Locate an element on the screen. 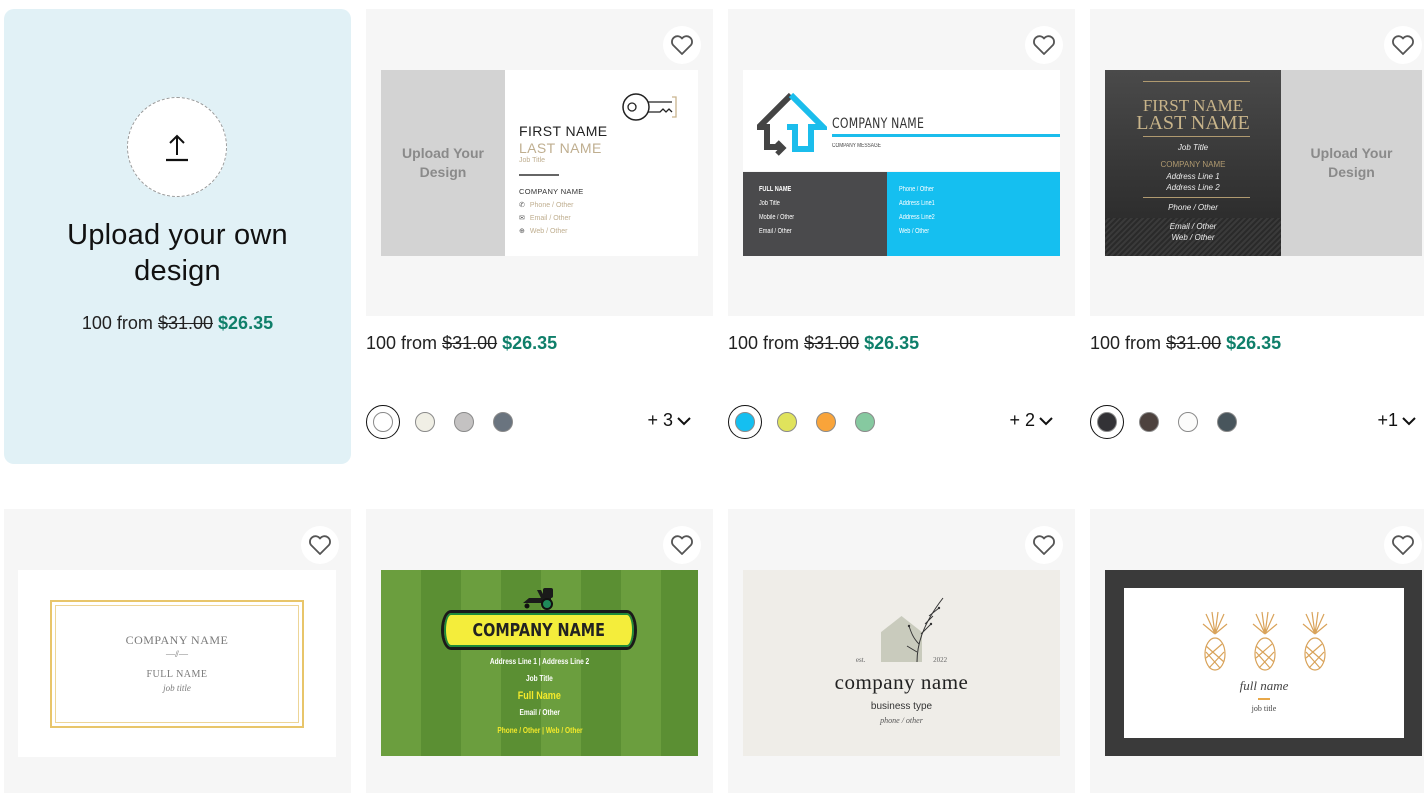 Image resolution: width=1424 pixels, height=793 pixels. more-colors-button: +1 is located at coordinates (1396, 420).